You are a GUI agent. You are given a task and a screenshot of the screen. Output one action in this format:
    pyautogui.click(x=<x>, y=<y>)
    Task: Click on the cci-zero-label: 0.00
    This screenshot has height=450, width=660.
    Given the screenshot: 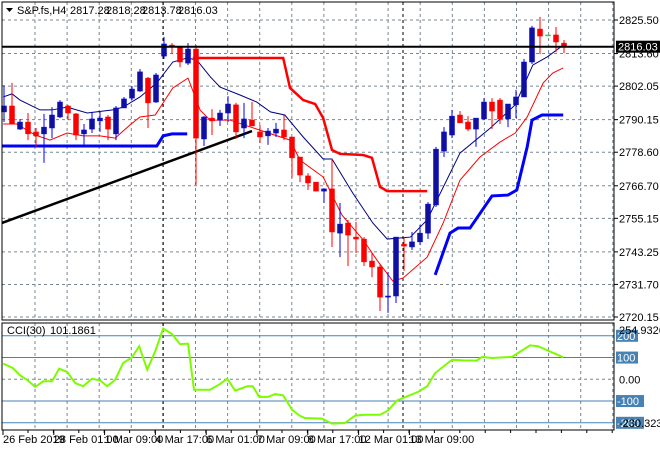 What is the action you would take?
    pyautogui.click(x=629, y=380)
    